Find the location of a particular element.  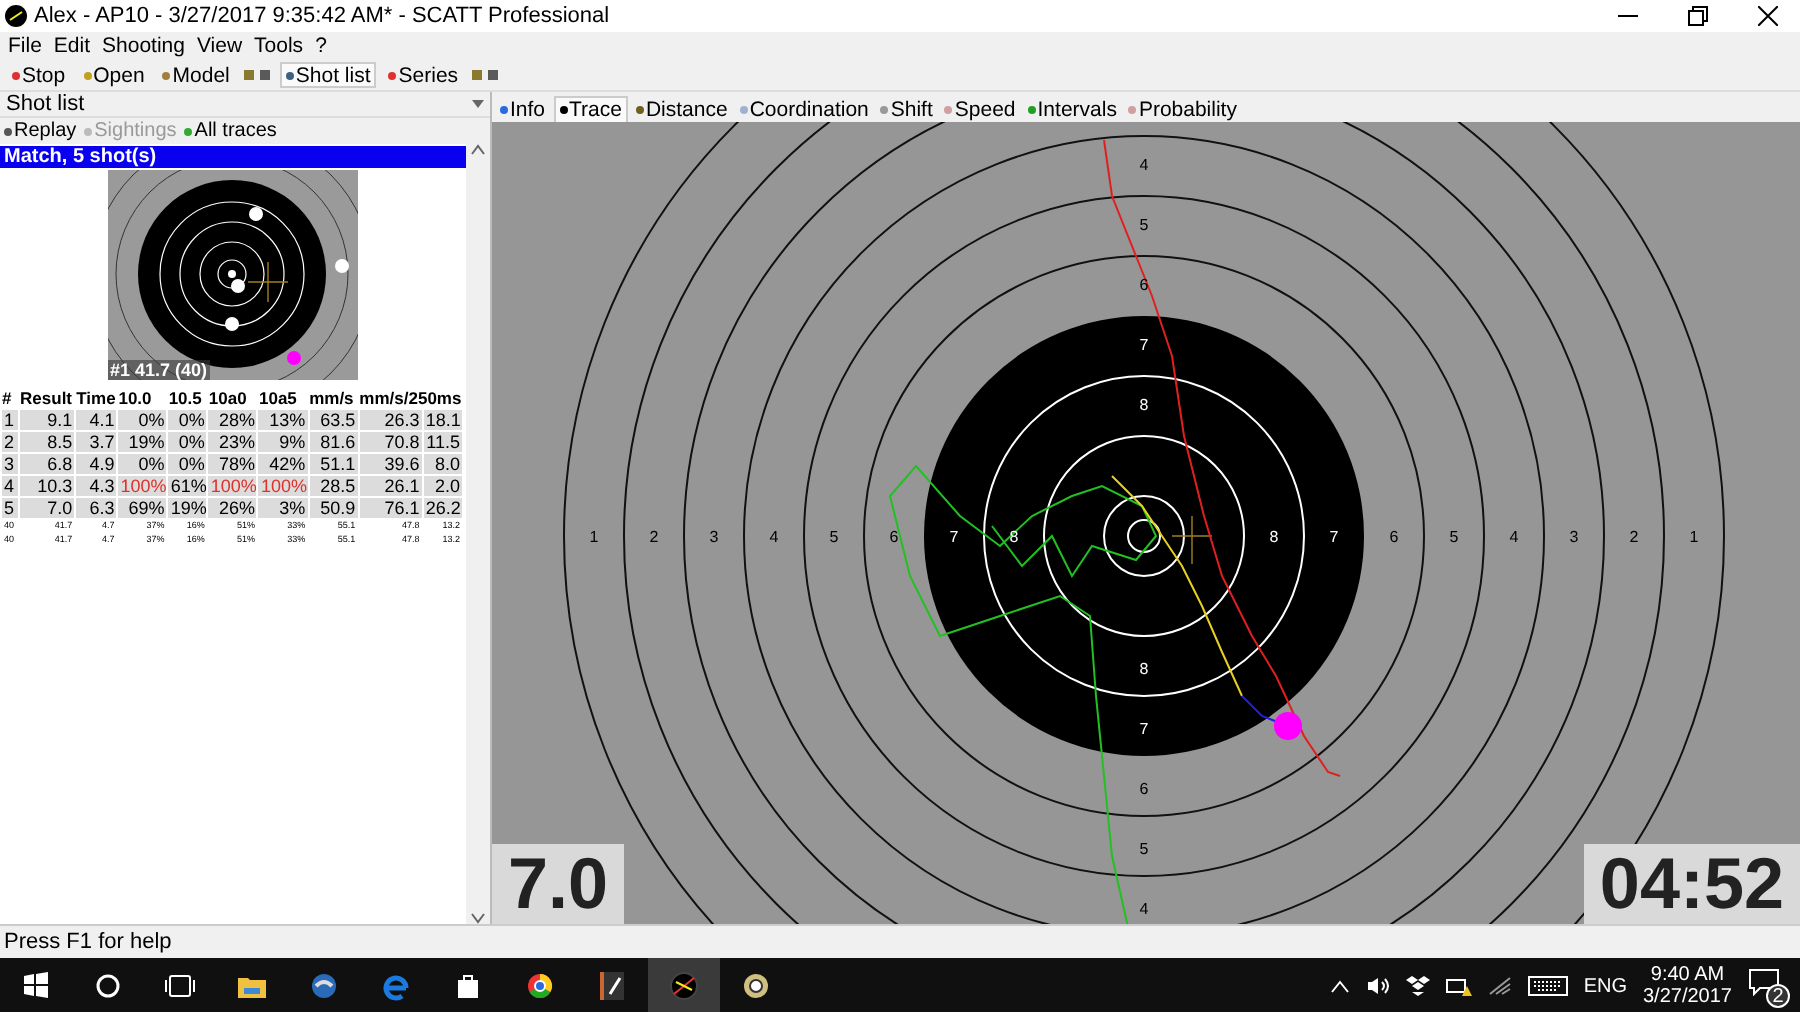

table-cell: 50.9 is located at coordinates (333, 508).